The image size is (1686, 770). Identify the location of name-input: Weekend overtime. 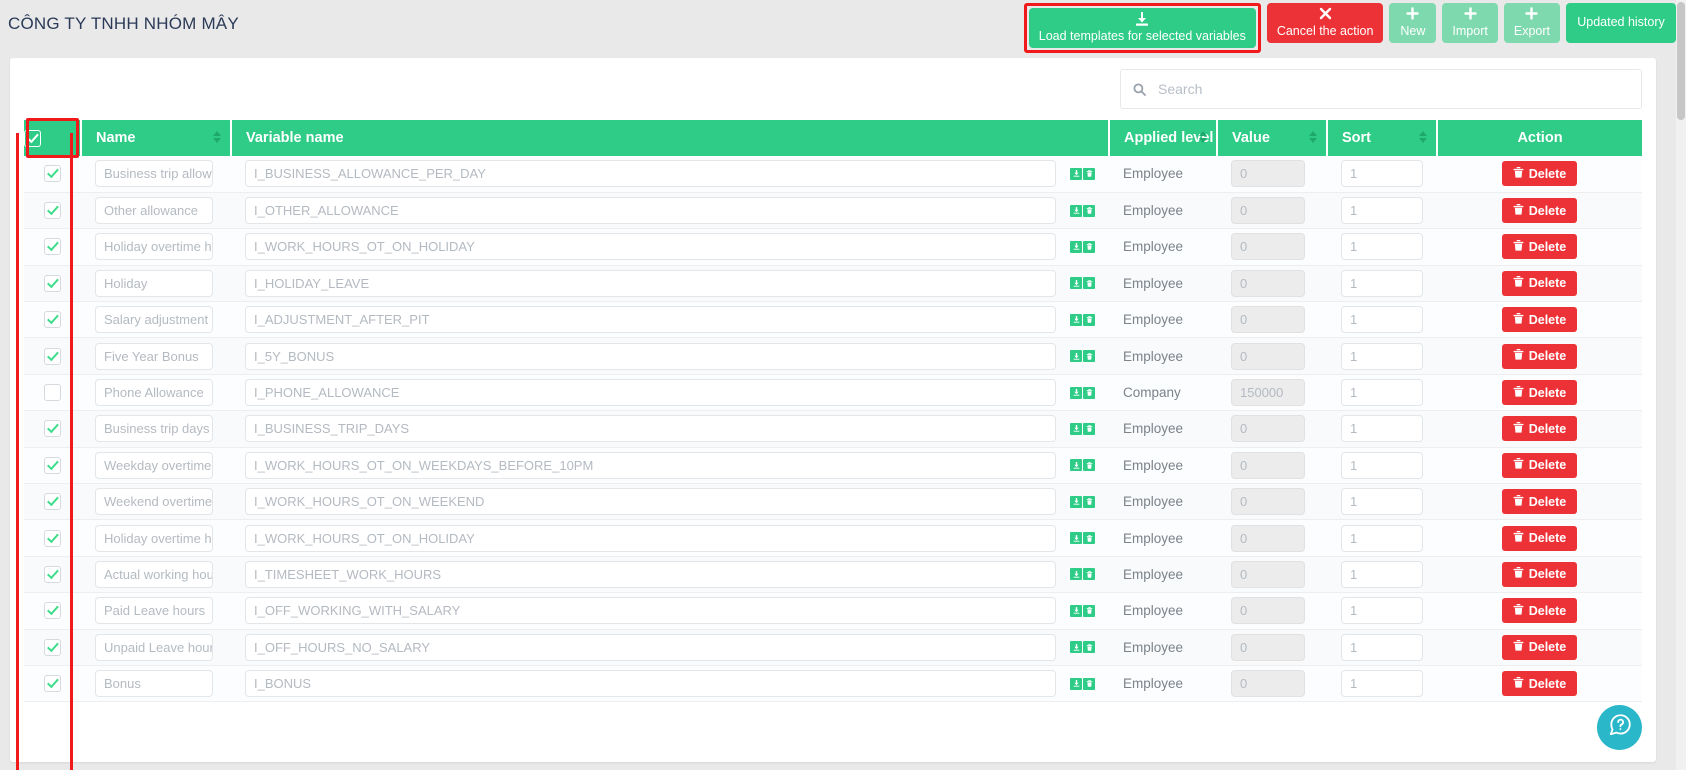
(154, 502).